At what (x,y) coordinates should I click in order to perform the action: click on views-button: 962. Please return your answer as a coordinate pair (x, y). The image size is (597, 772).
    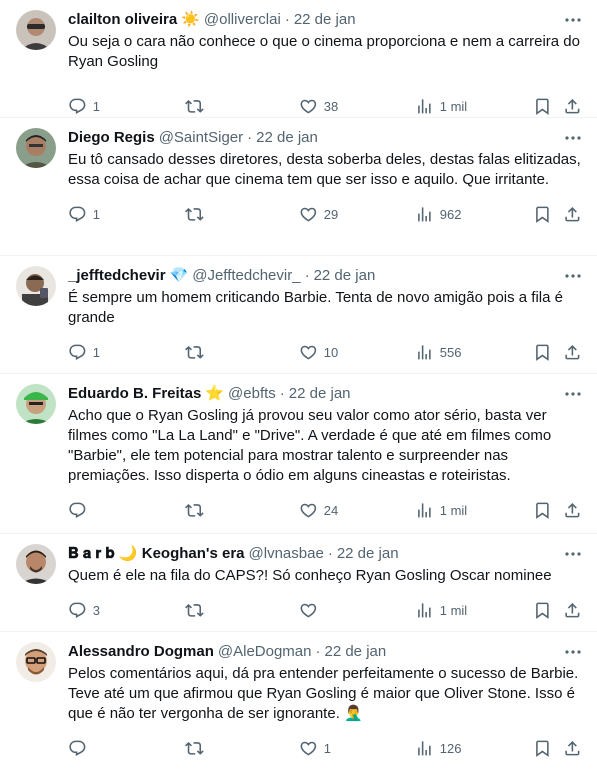
    Looking at the image, I should click on (438, 214).